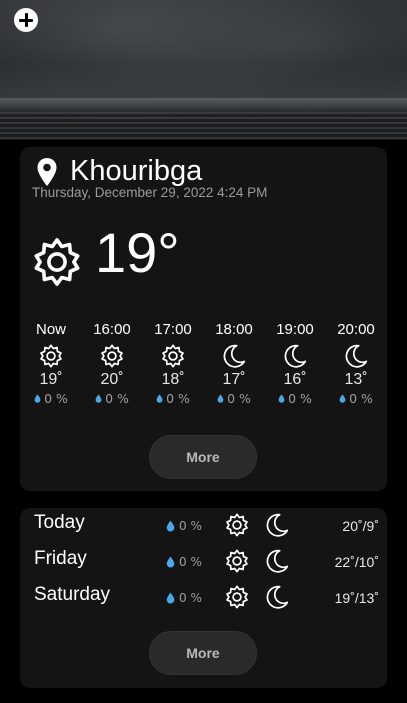 The height and width of the screenshot is (703, 407). What do you see at coordinates (356, 598) in the screenshot?
I see `day-min-max: 19˚/13˚` at bounding box center [356, 598].